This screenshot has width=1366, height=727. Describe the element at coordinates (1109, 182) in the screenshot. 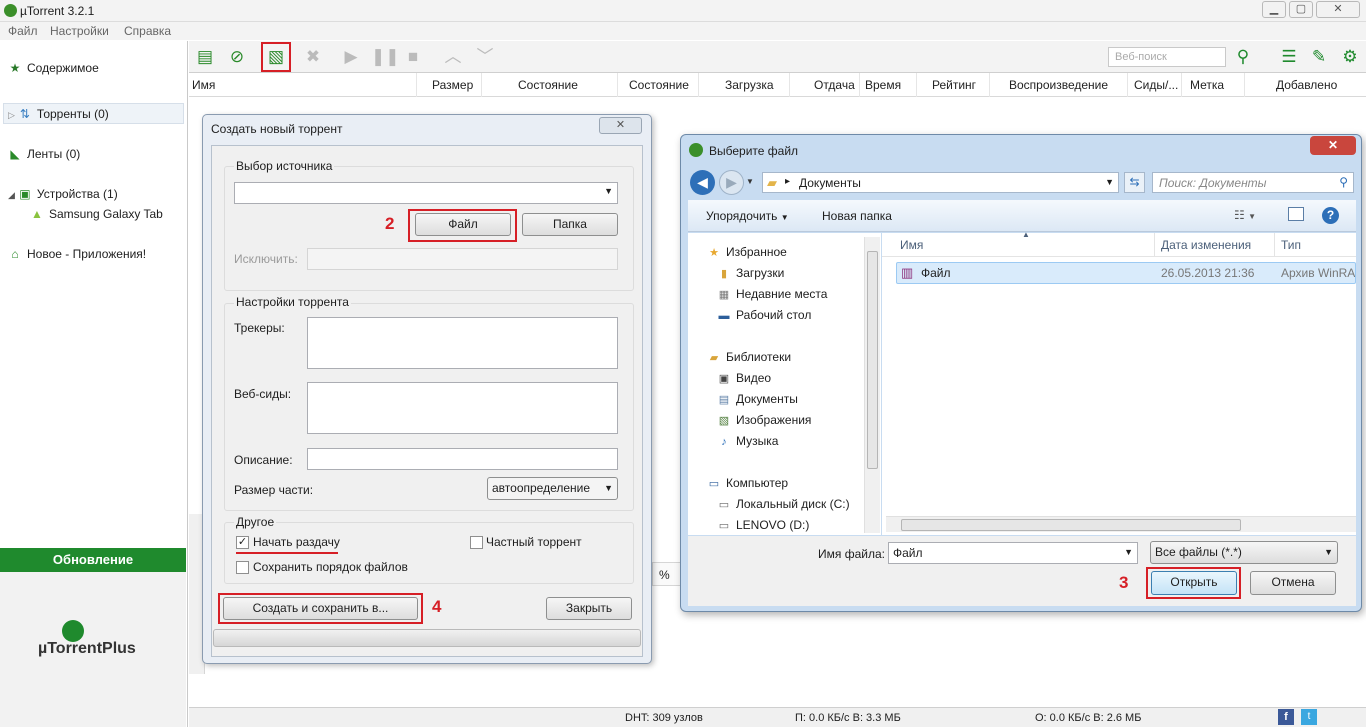

I see `address-dropdown-icon: ▼` at that location.